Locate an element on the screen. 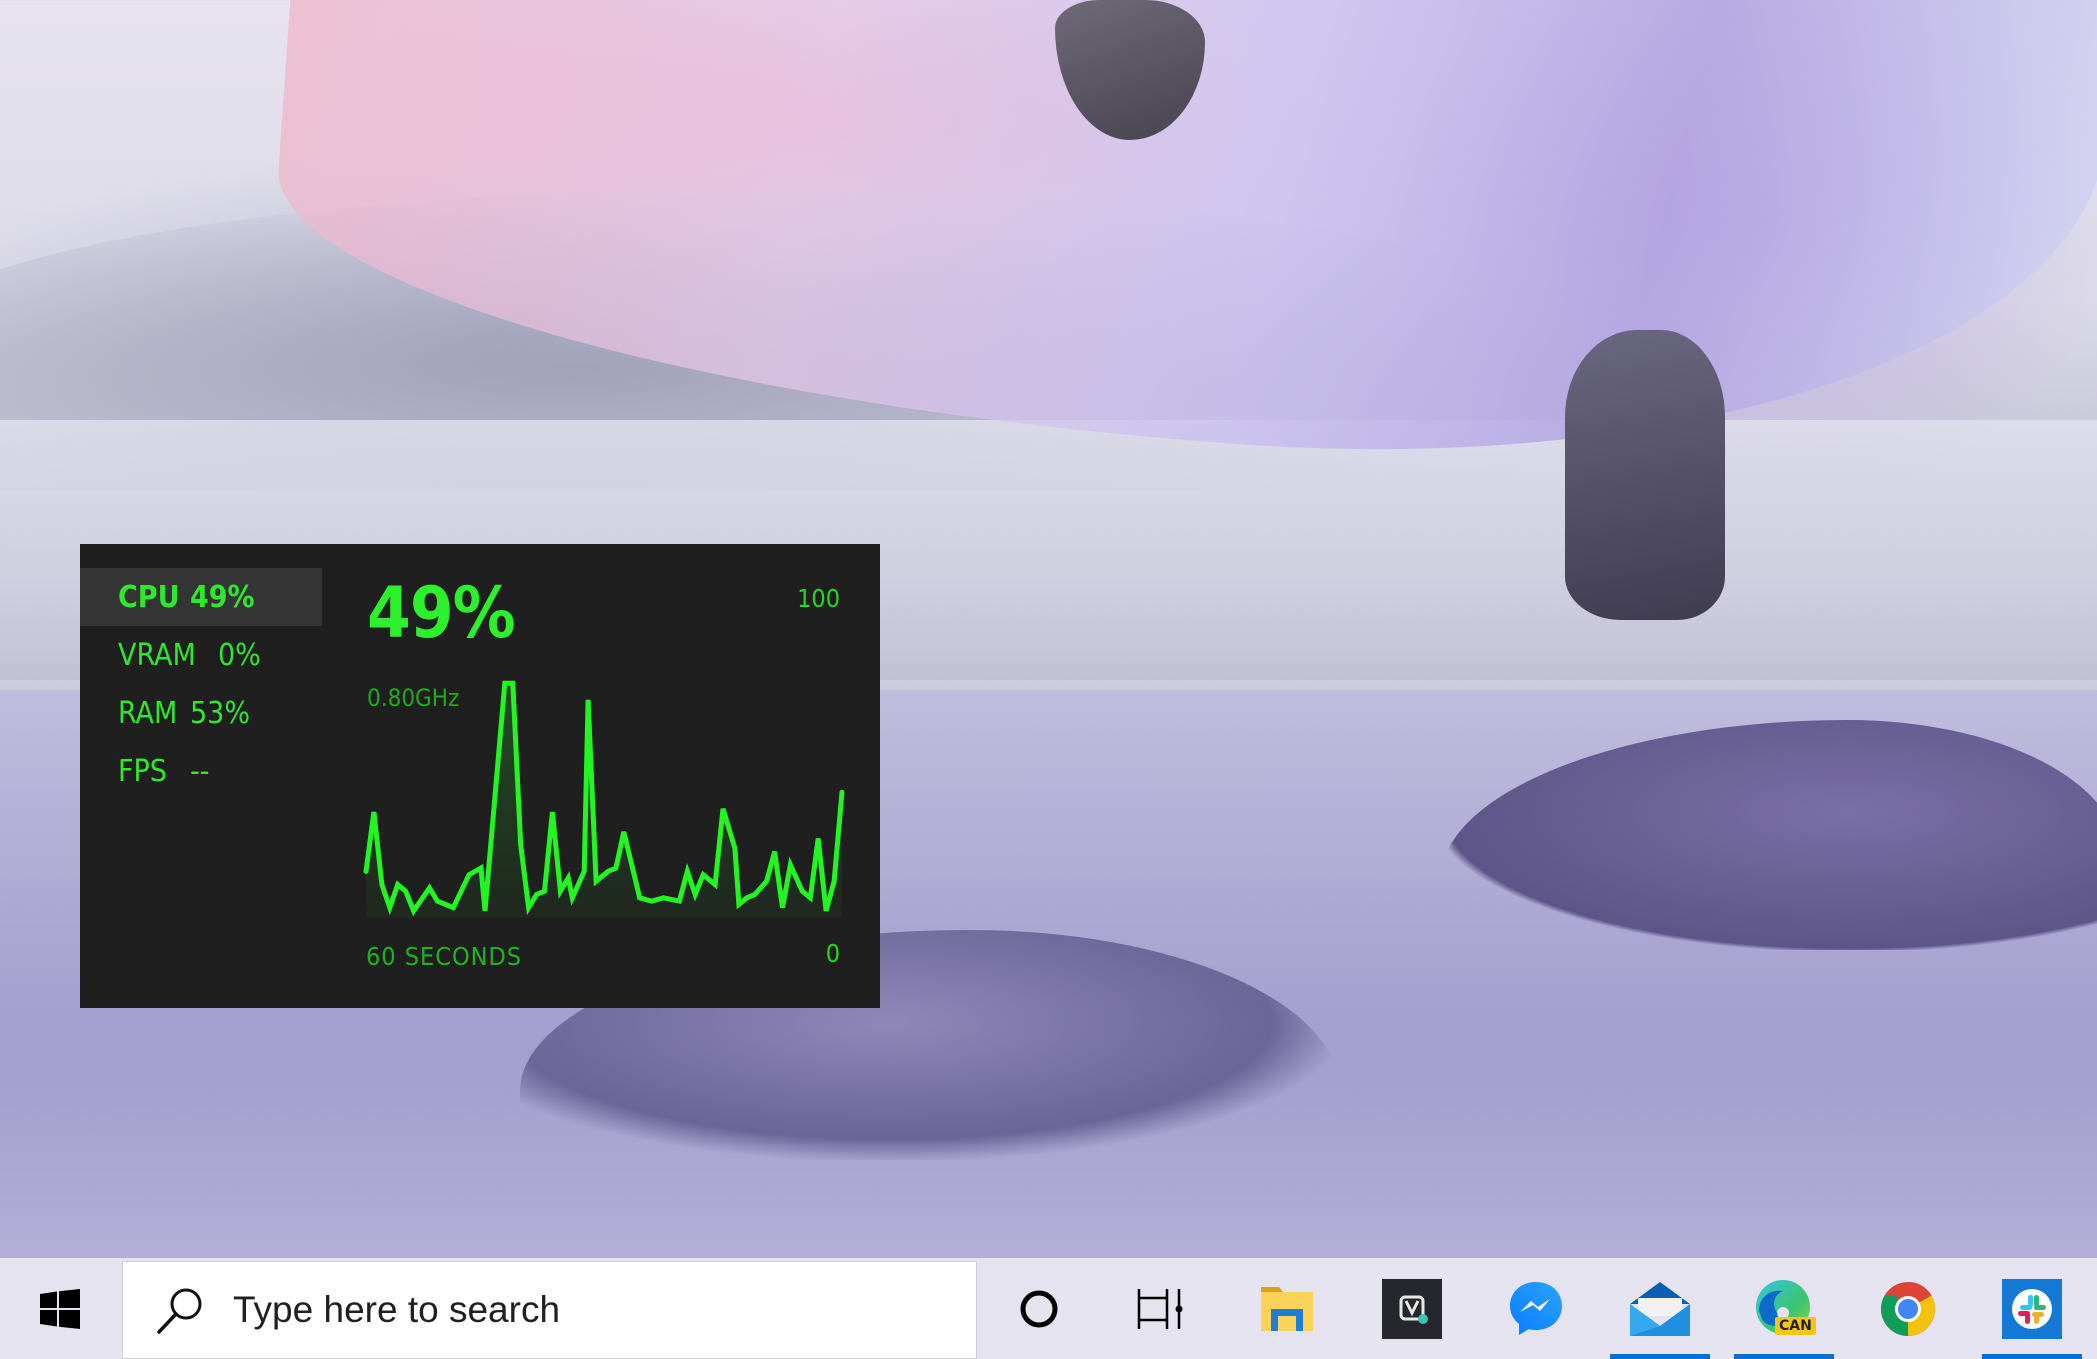  axis-duration-label: 60 SECONDS is located at coordinates (444, 956).